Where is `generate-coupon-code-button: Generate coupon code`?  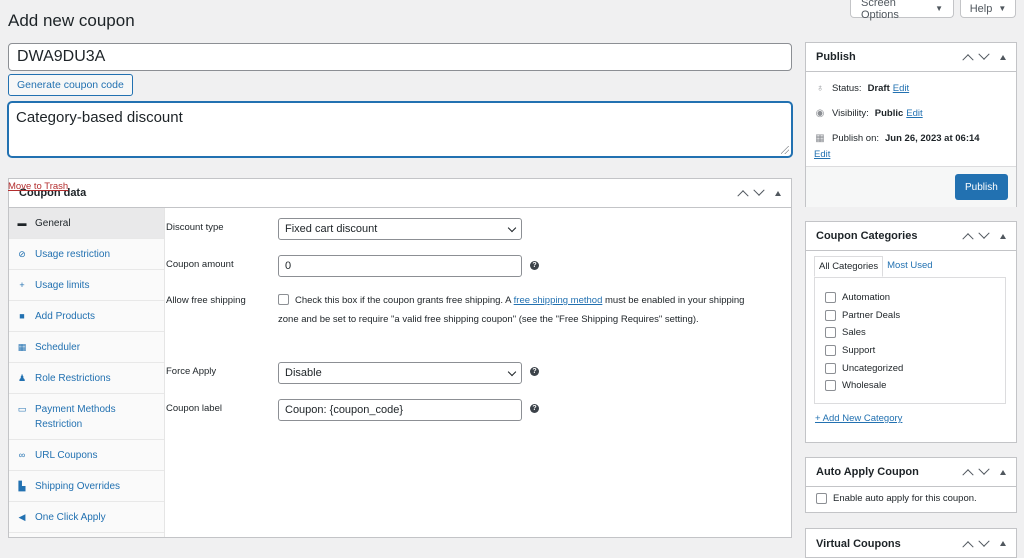 generate-coupon-code-button: Generate coupon code is located at coordinates (70, 85).